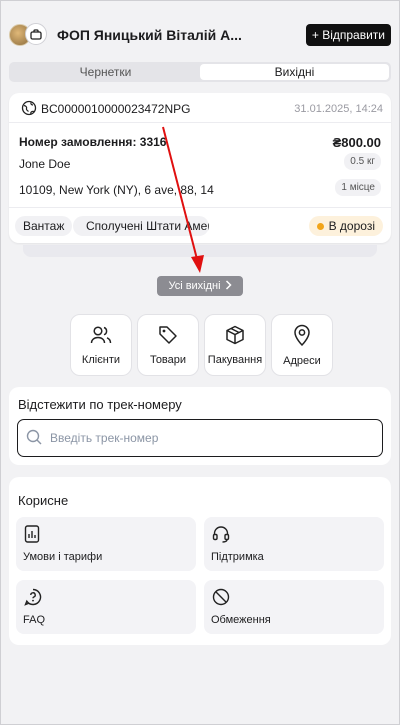 The height and width of the screenshot is (725, 400). Describe the element at coordinates (36, 34) in the screenshot. I see `briefcase-icon` at that location.